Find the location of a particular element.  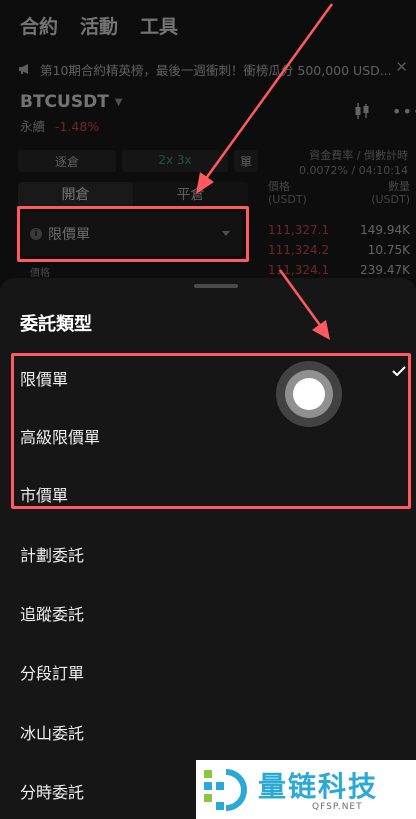

pair-symbol: BTCUSDT is located at coordinates (64, 102).